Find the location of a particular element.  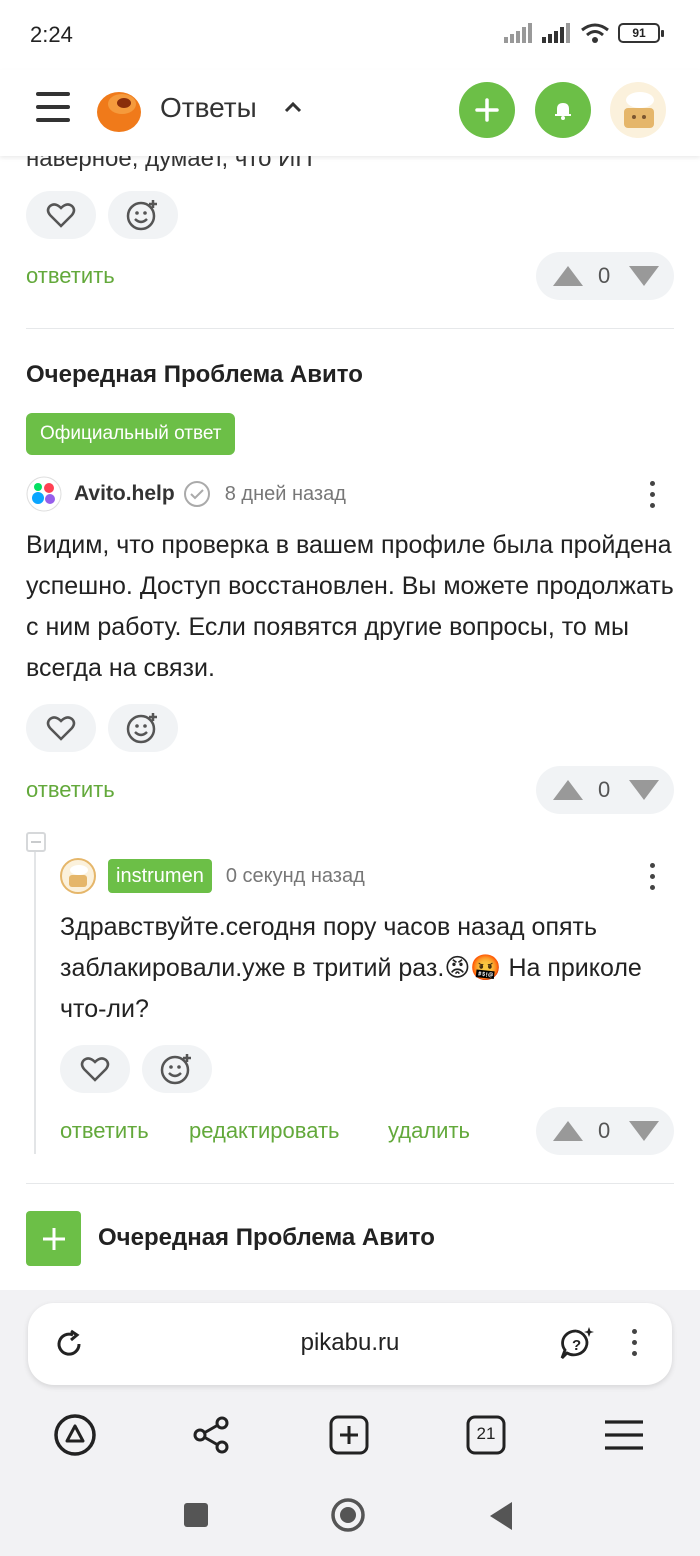

add-button is located at coordinates (487, 110).